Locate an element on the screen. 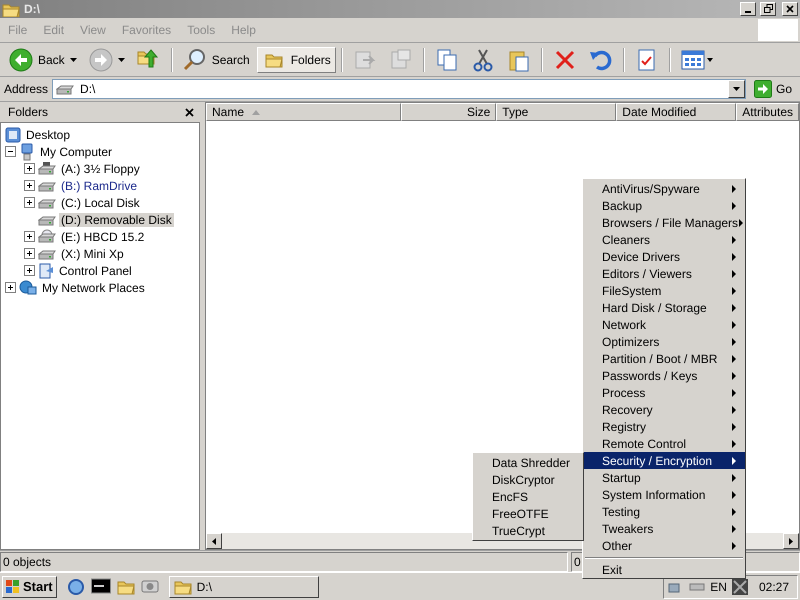 Image resolution: width=800 pixels, height=600 pixels. copy-to-icon is located at coordinates (400, 60).